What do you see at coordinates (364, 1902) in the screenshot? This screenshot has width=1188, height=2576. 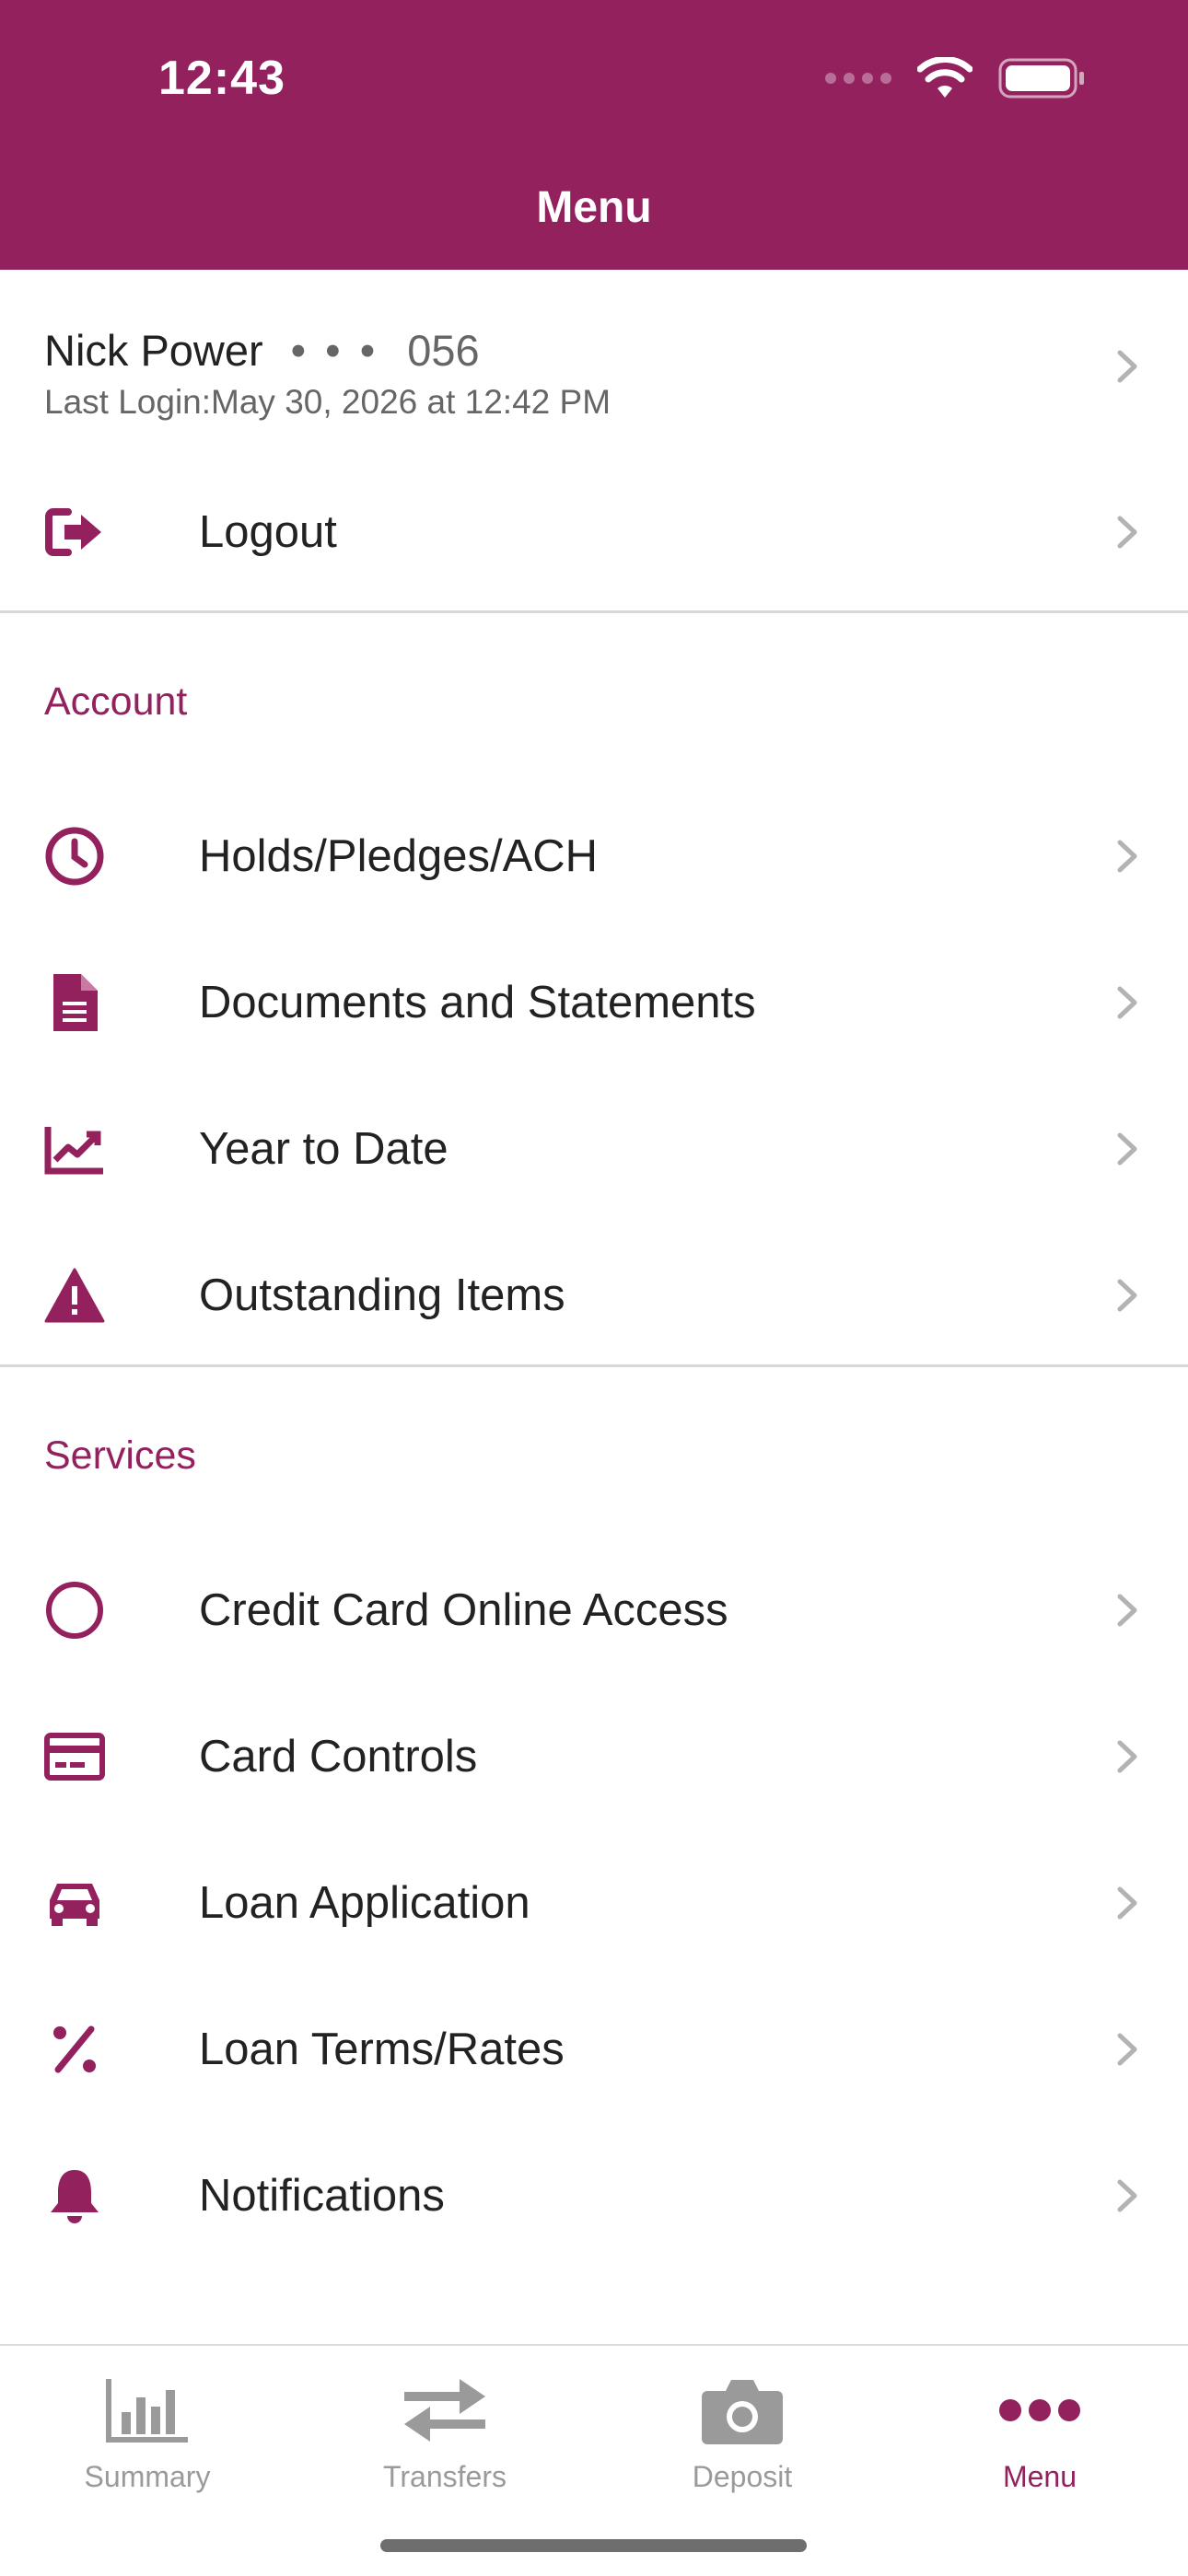 I see `menu-item-label: Loan Application` at bounding box center [364, 1902].